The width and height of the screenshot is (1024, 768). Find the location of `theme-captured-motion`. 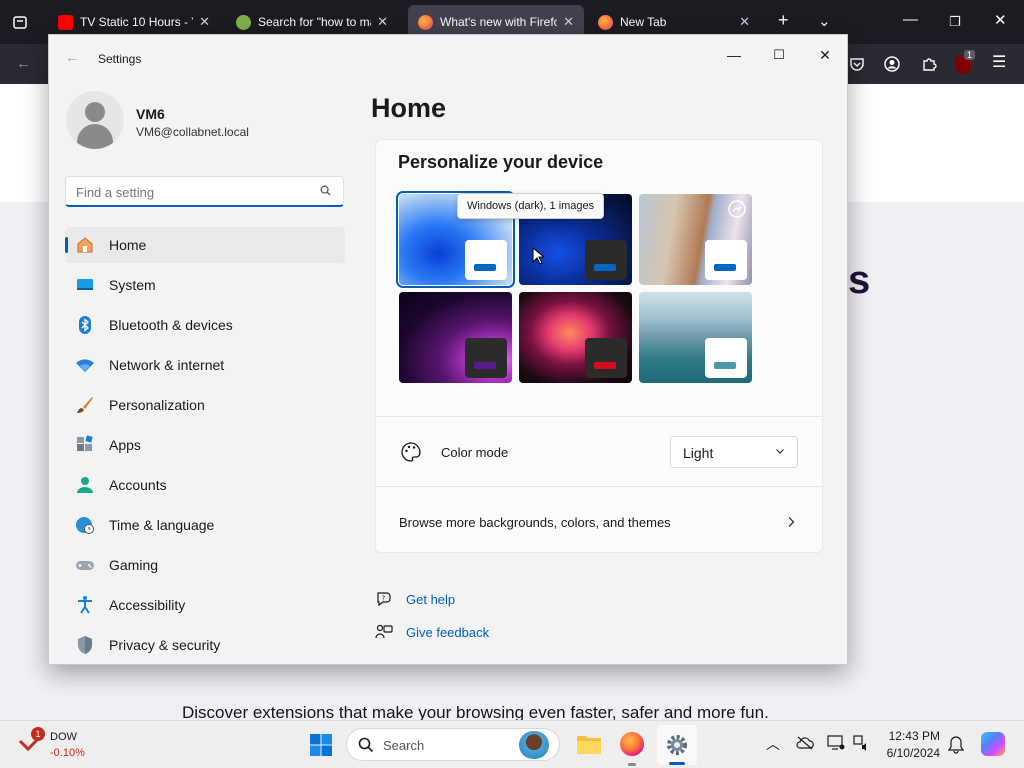

theme-captured-motion is located at coordinates (575, 337).